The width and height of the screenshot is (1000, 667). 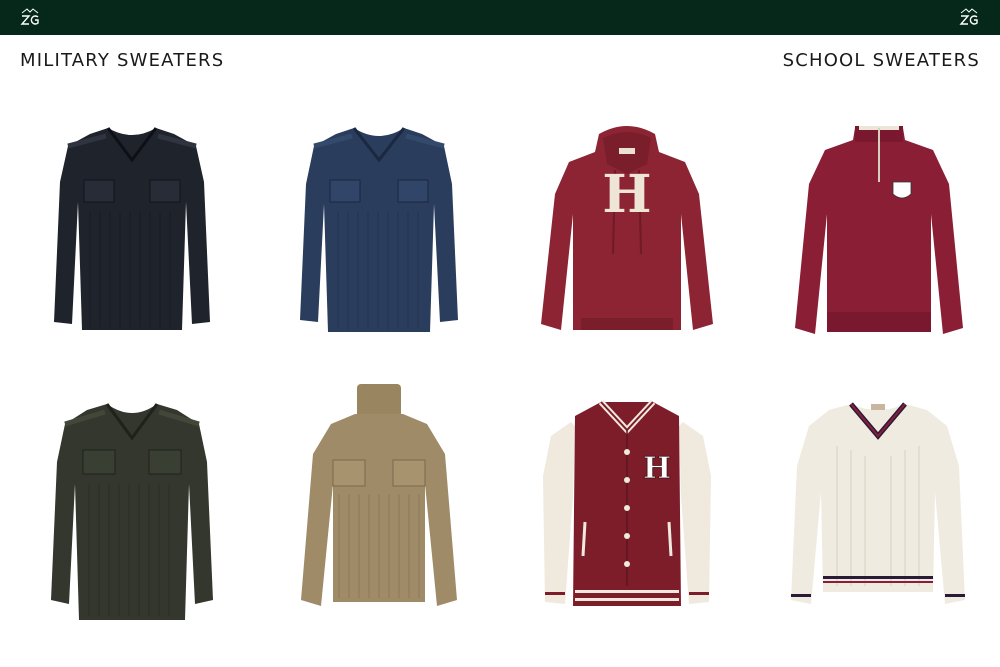 What do you see at coordinates (881, 60) in the screenshot?
I see `school-sweaters-heading: SCHOOL SWEATERS` at bounding box center [881, 60].